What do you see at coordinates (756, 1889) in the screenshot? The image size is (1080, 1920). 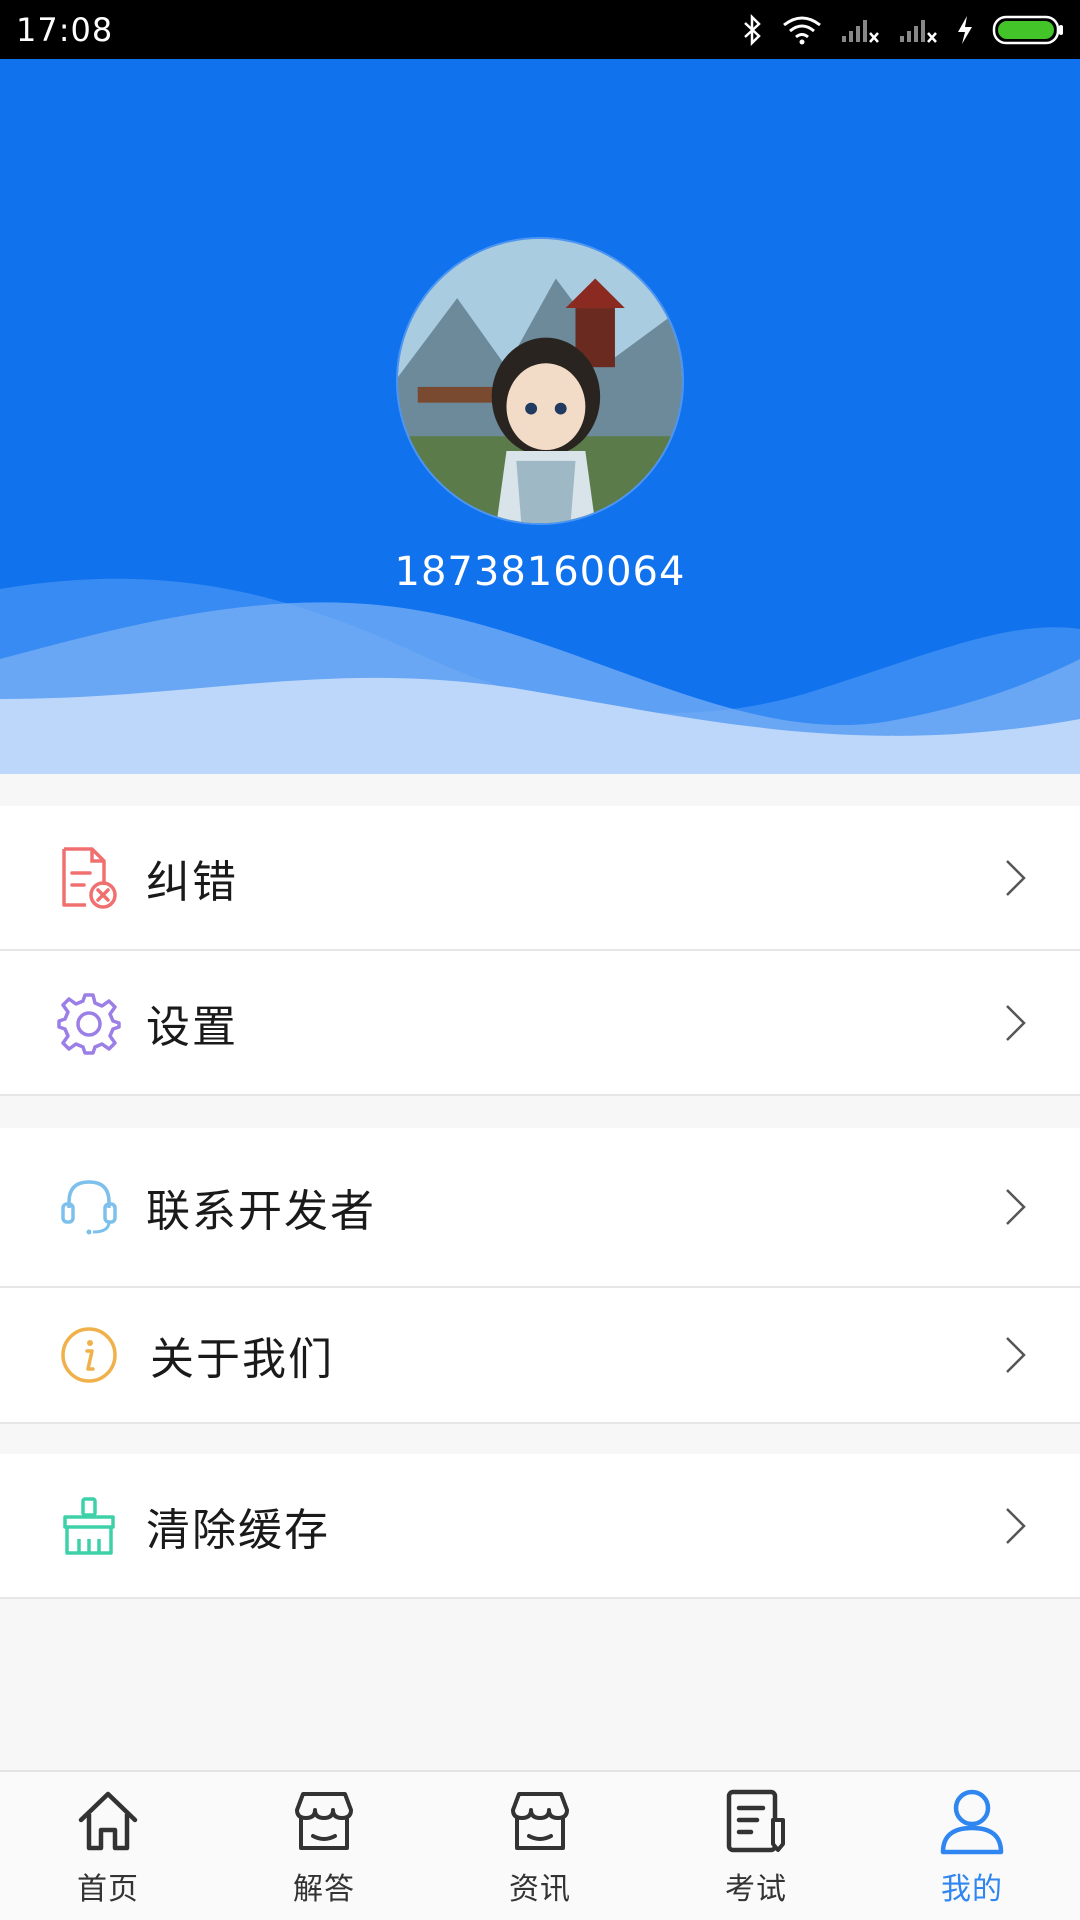 I see `nav-label: 考试` at bounding box center [756, 1889].